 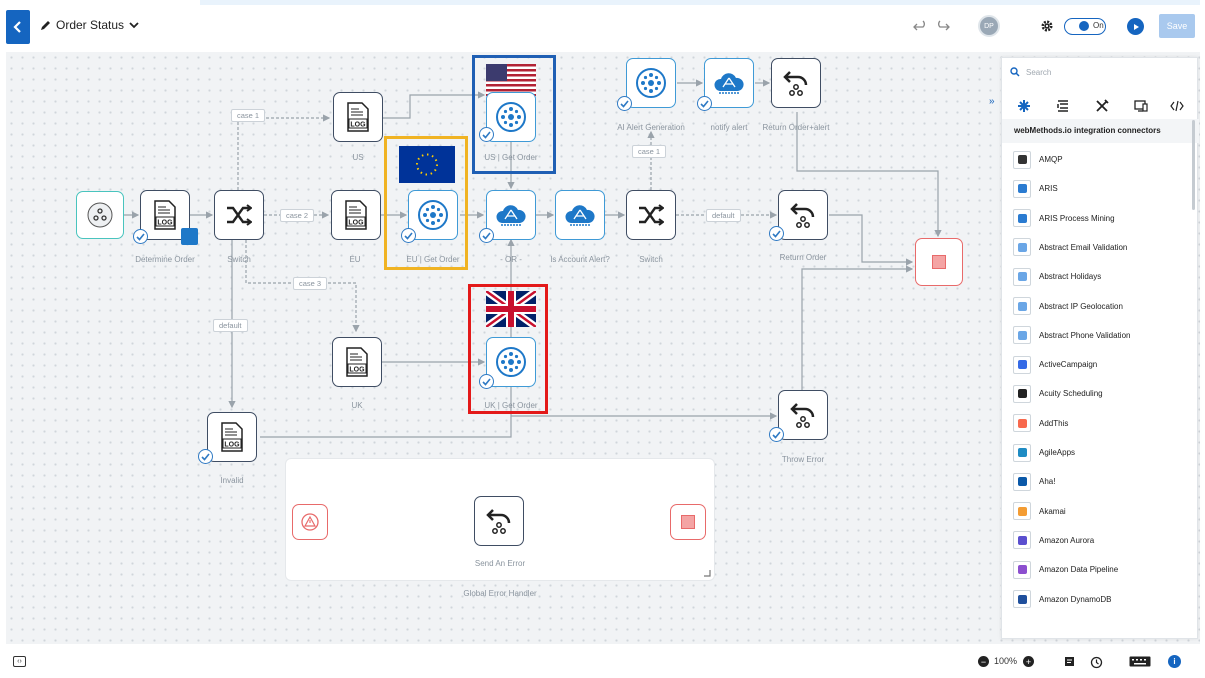 I want to click on connector-item: Abstract Holidays, so click(x=1097, y=276).